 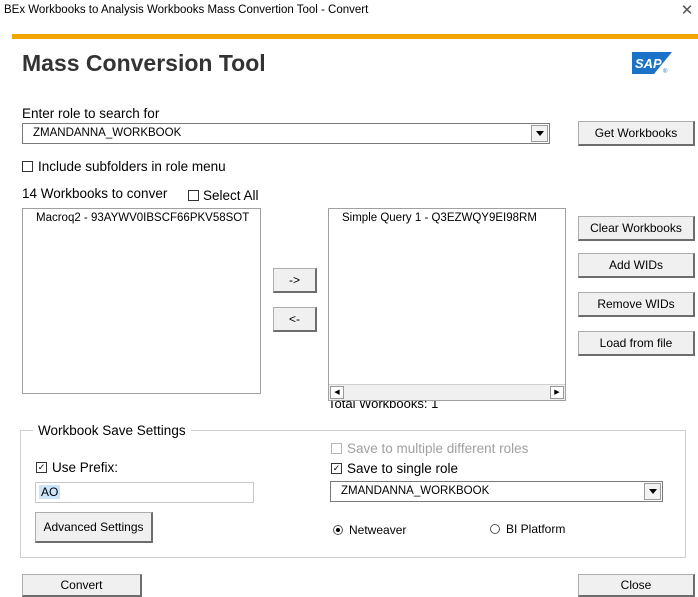 What do you see at coordinates (378, 530) in the screenshot?
I see `netweaver-label: Netweaver` at bounding box center [378, 530].